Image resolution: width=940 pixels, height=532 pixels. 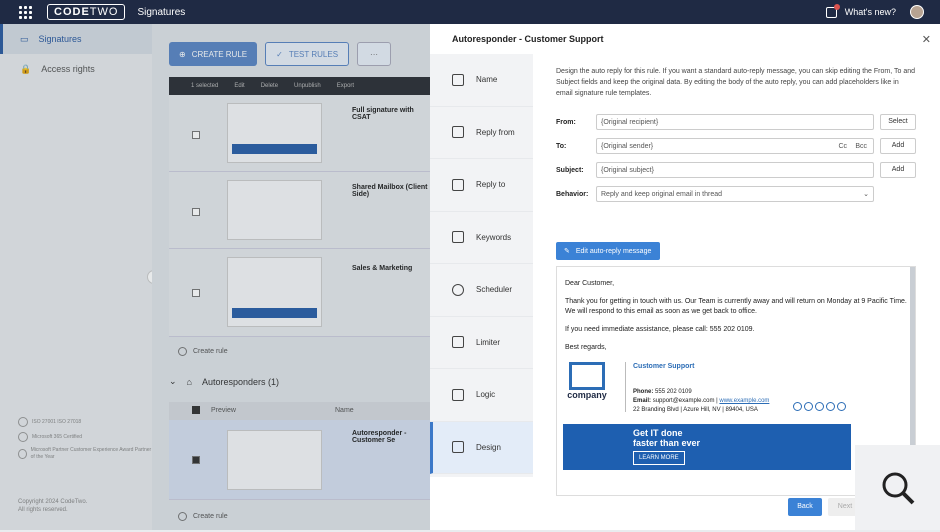 I want to click on back-button: Back, so click(x=805, y=507).